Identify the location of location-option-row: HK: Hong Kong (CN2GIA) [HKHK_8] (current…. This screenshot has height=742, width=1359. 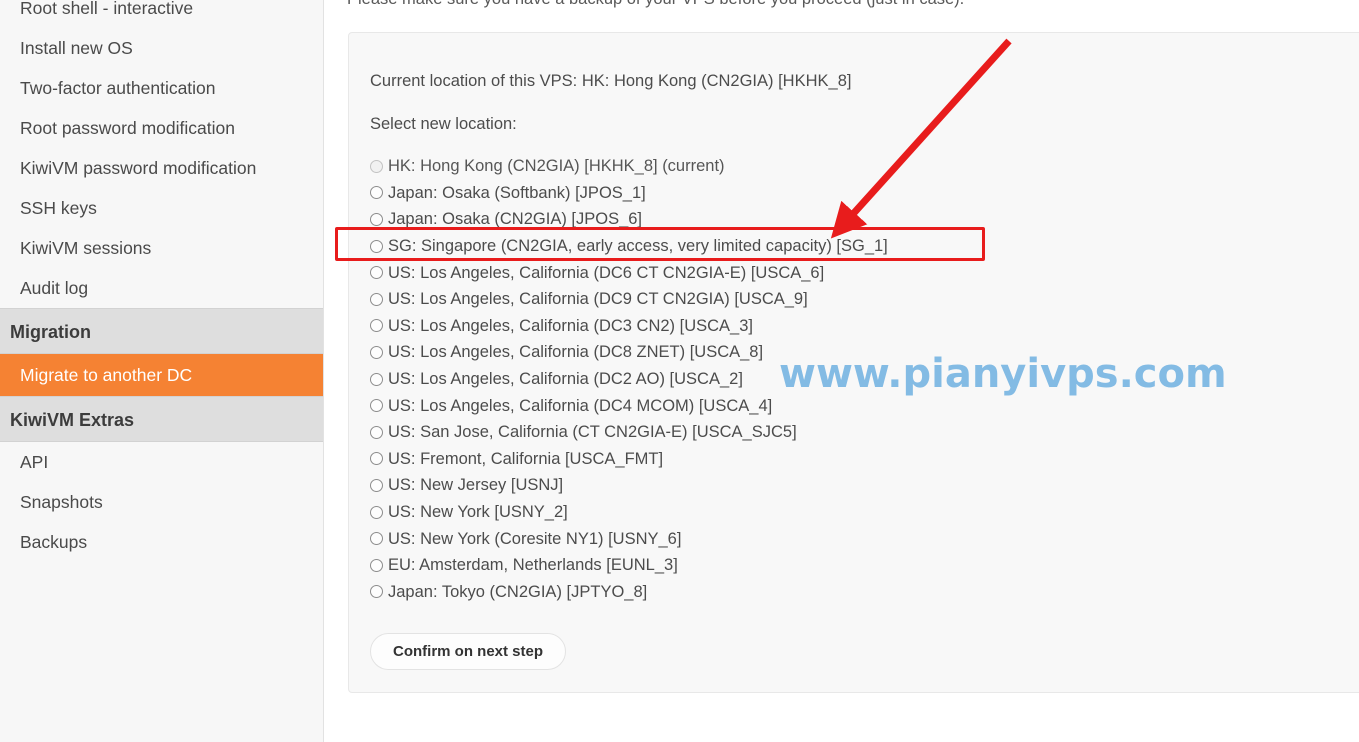
(850, 166).